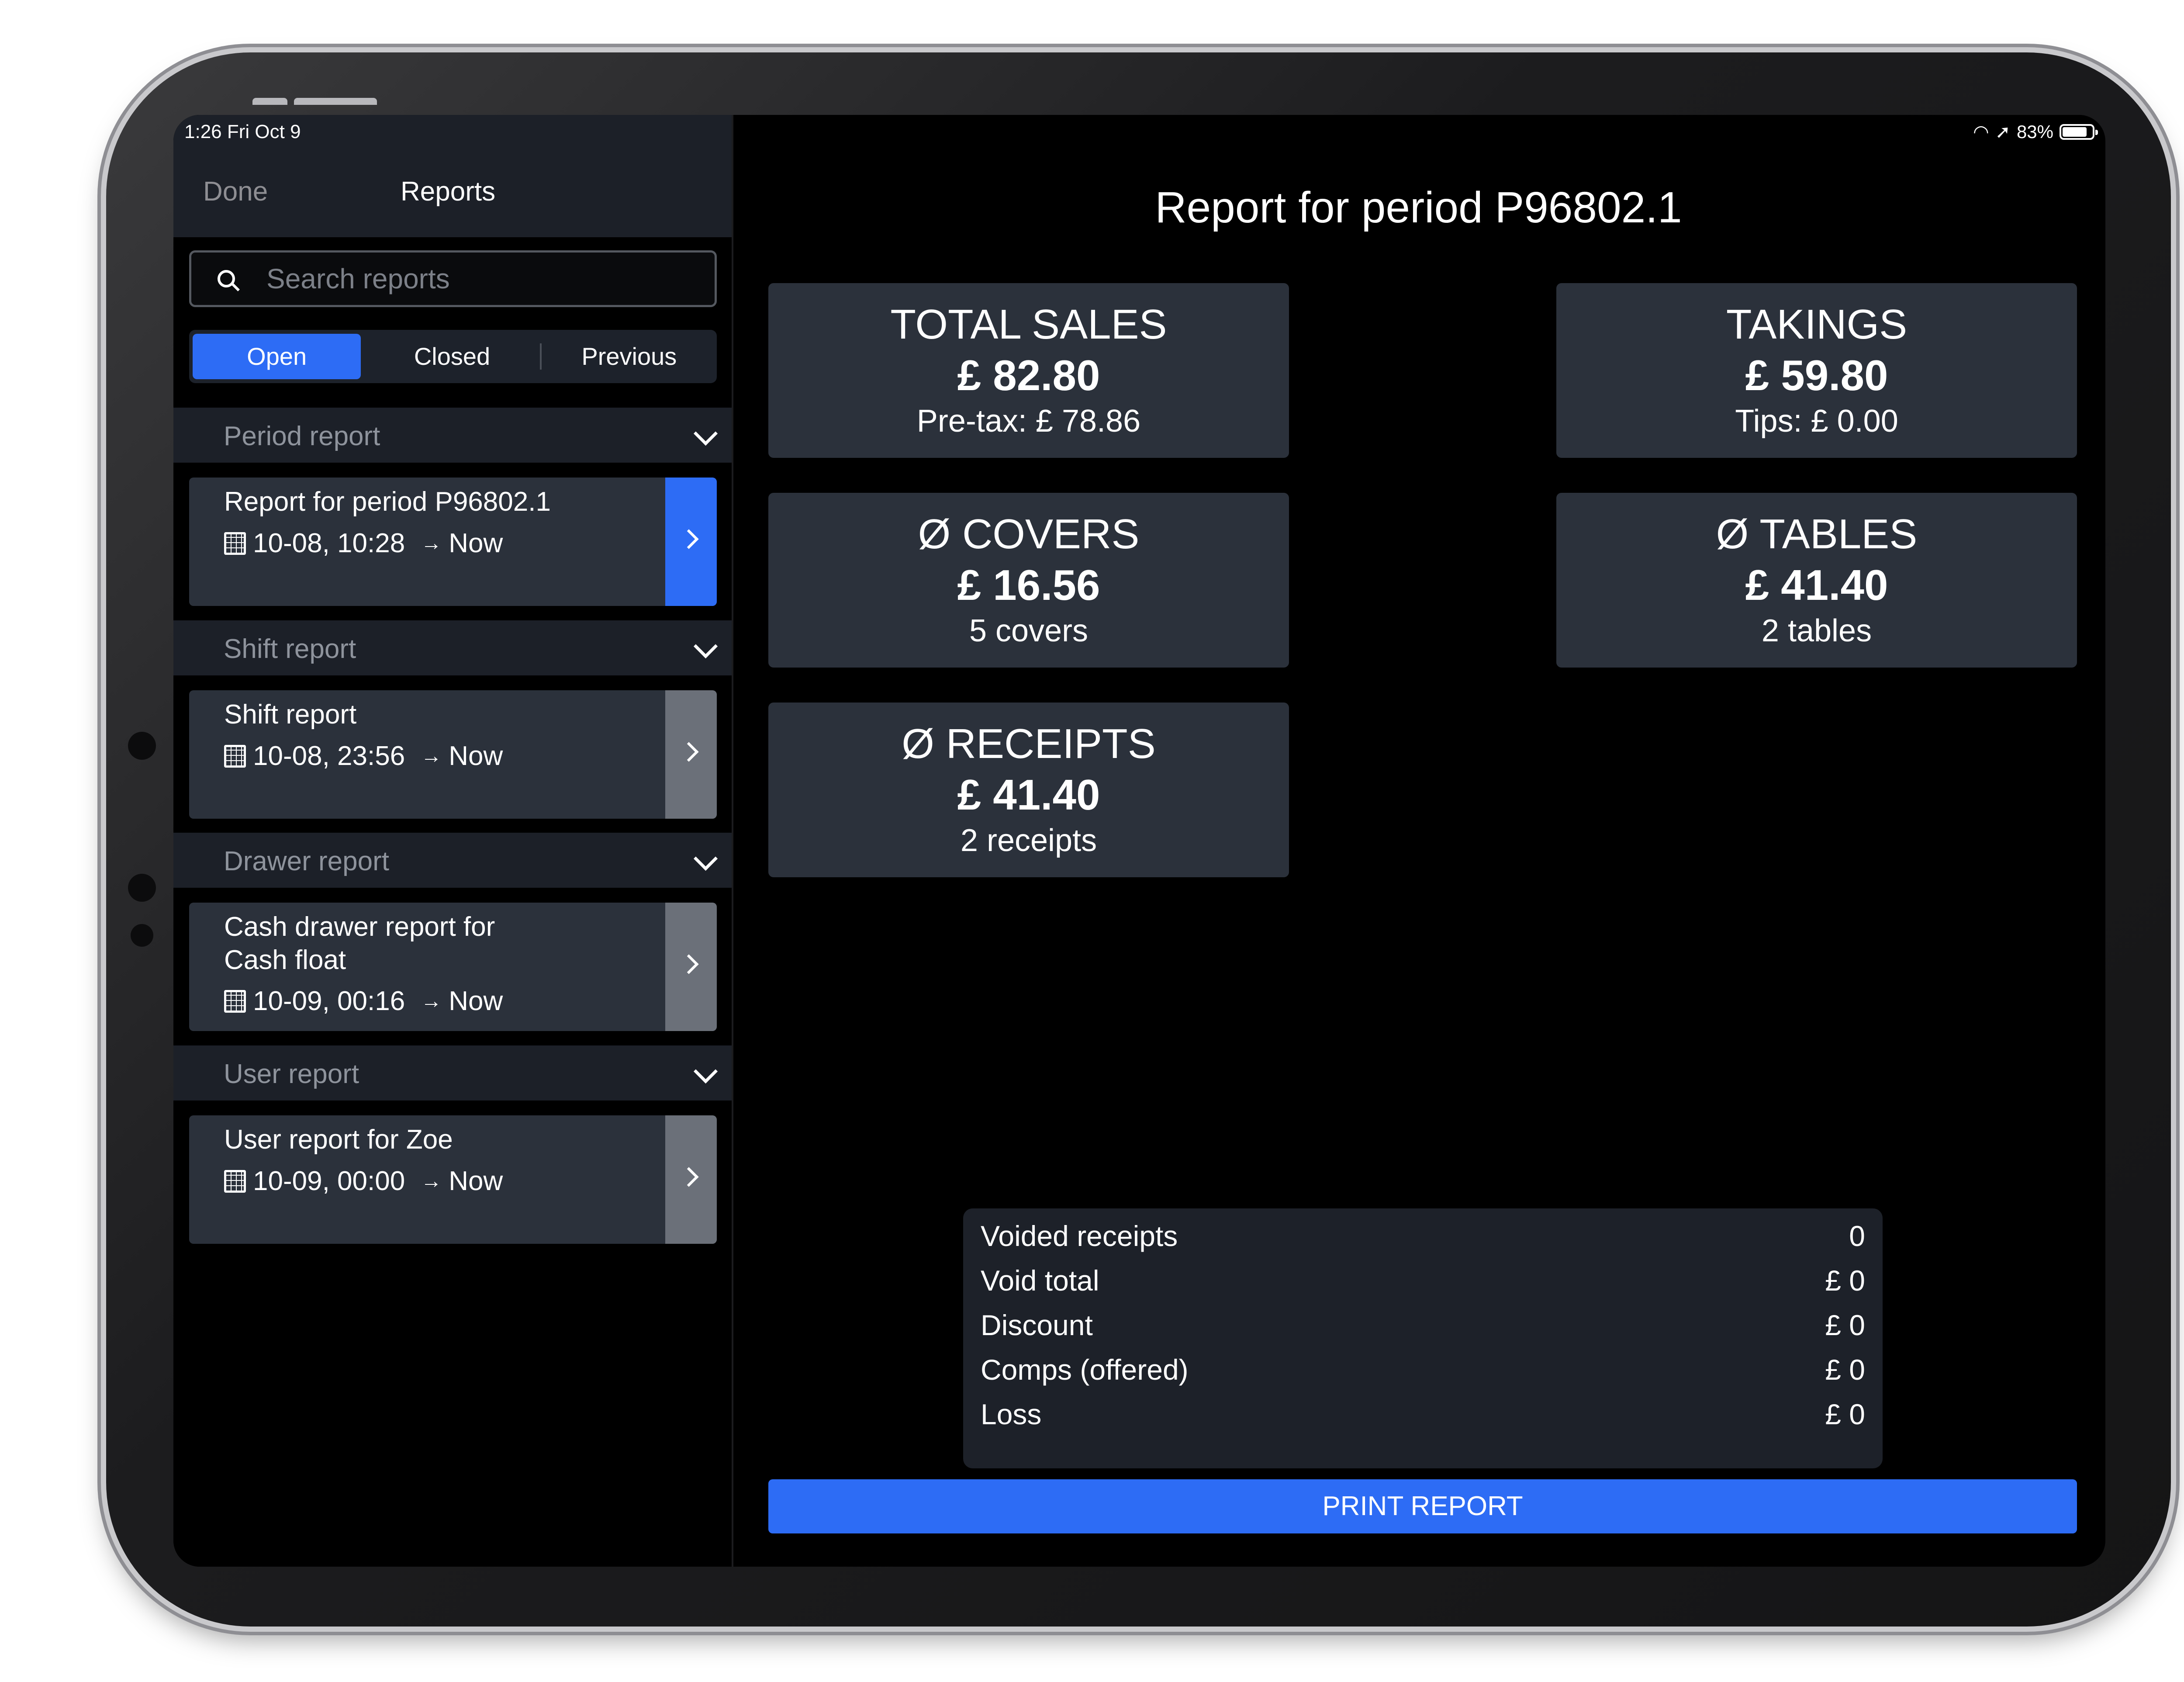  Describe the element at coordinates (291, 1074) in the screenshot. I see `section-label: User report` at that location.